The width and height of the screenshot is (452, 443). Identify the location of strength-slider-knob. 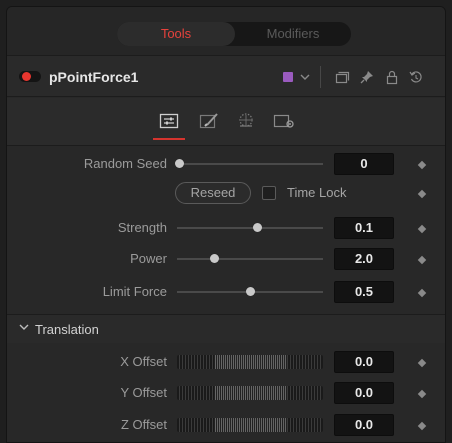
(258, 227).